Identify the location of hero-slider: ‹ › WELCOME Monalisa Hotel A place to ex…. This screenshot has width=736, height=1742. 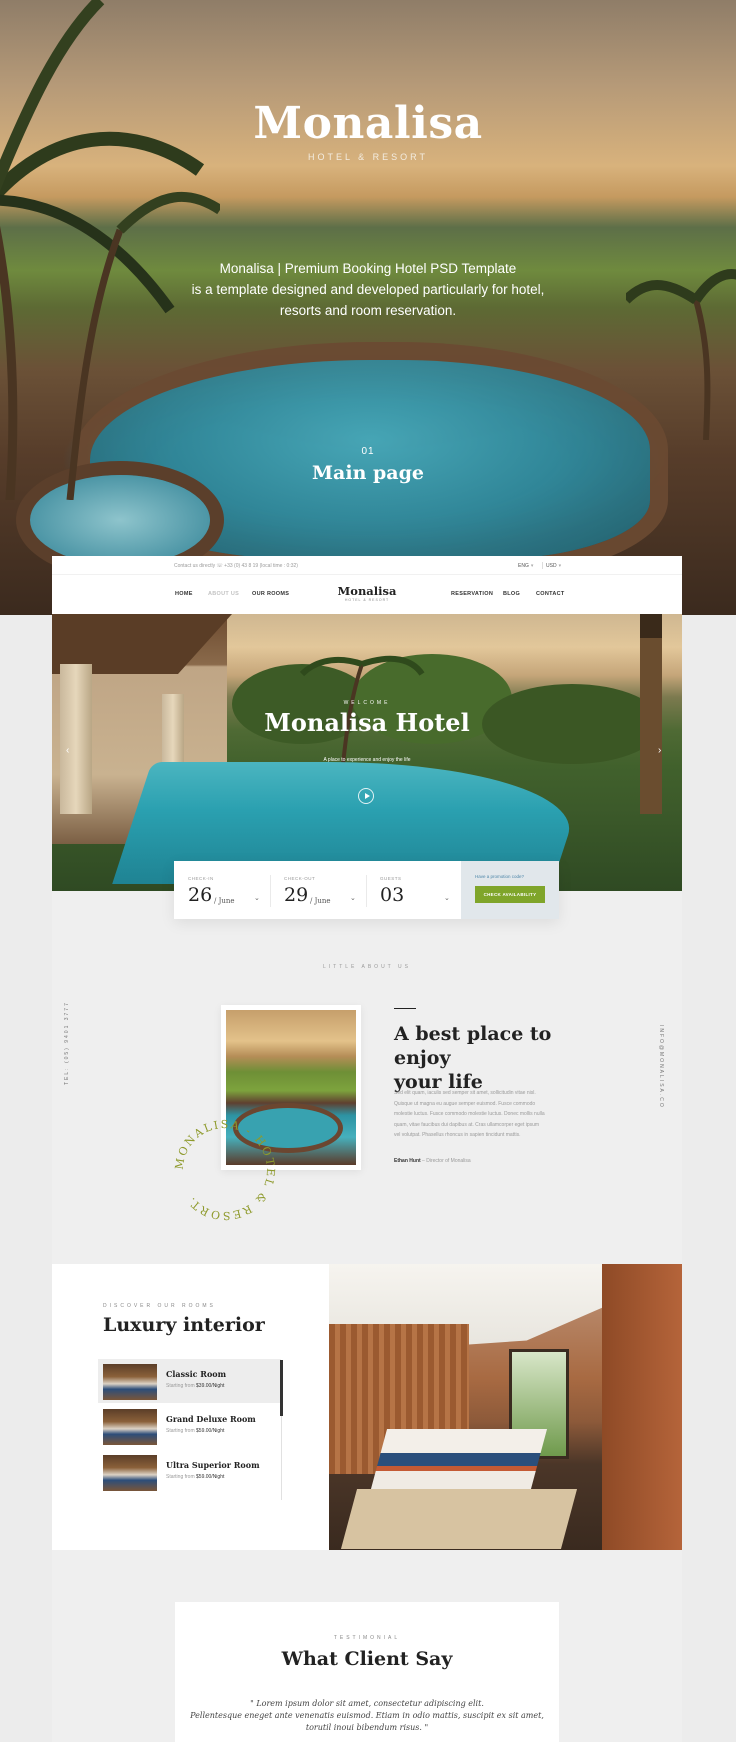
(367, 752).